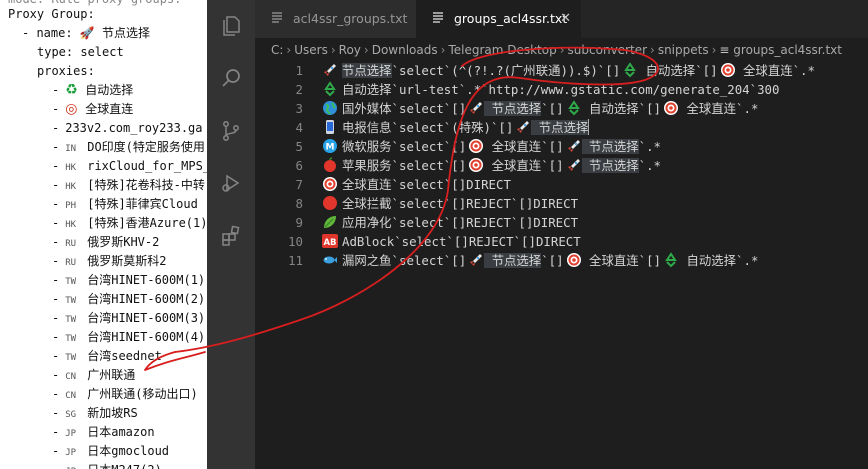  I want to click on line-number: 8, so click(299, 203).